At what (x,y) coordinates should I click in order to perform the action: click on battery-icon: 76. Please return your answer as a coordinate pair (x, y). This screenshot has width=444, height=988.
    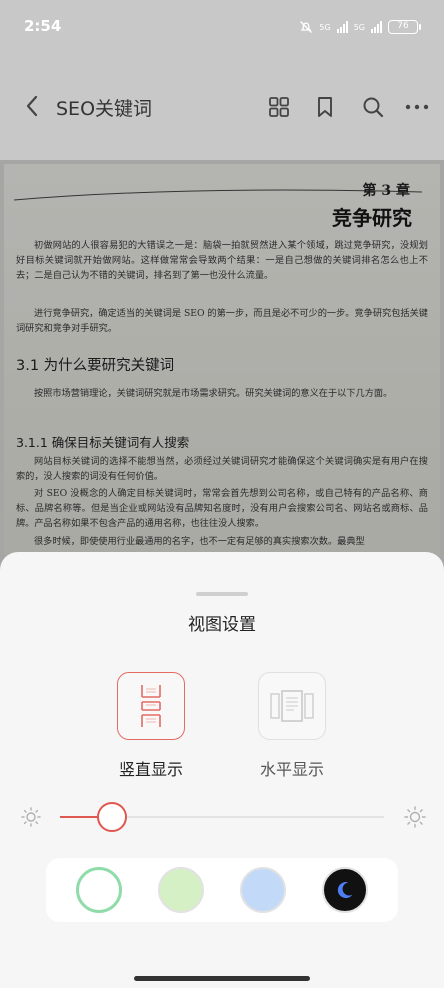
    Looking at the image, I should click on (404, 27).